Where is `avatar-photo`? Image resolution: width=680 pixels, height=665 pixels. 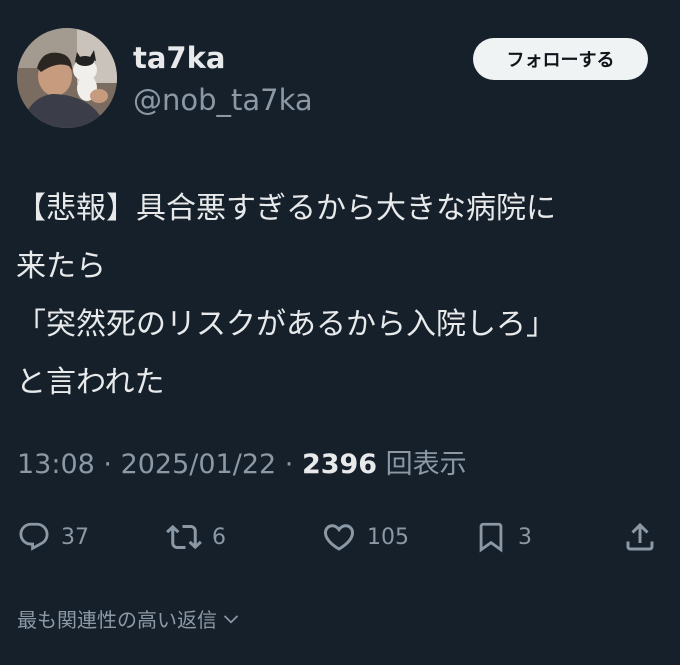
avatar-photo is located at coordinates (67, 78).